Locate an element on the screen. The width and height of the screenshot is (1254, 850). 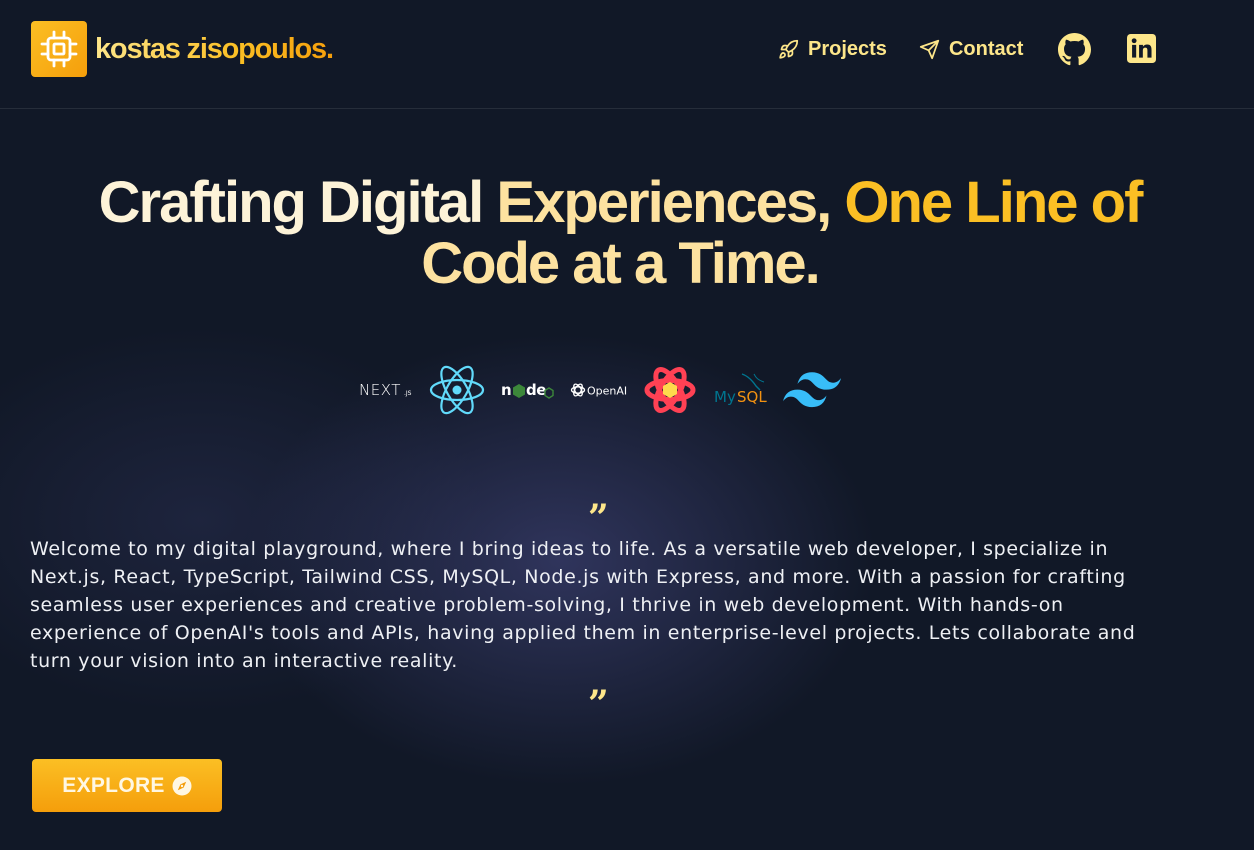
brand-logo: kostas zisopoulos. is located at coordinates (182, 49).